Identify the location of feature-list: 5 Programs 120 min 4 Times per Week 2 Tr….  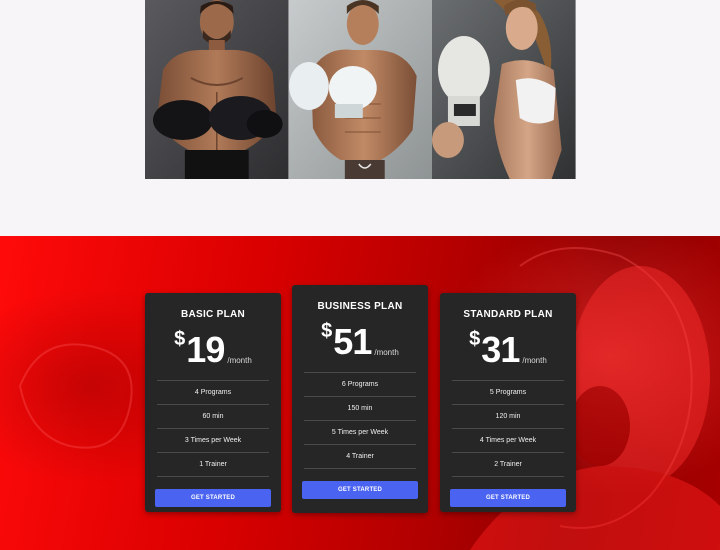
(508, 428).